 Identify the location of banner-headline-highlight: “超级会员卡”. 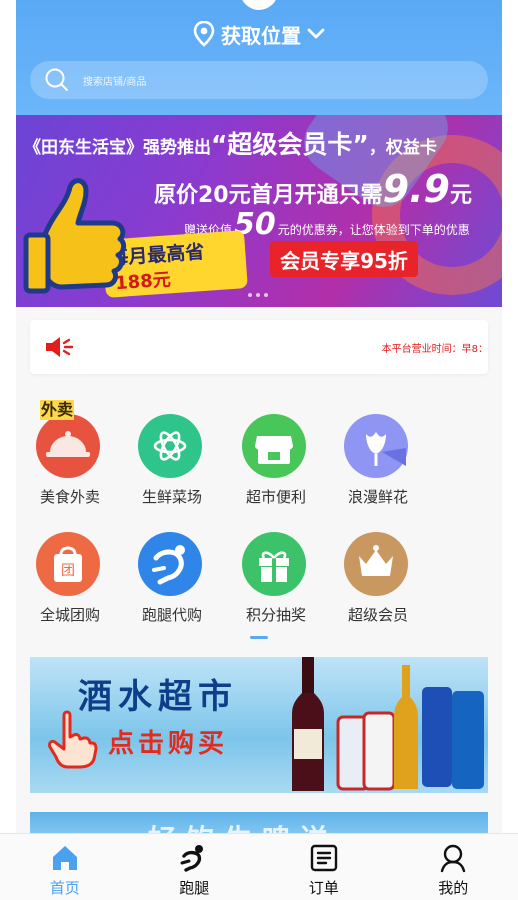
(290, 144).